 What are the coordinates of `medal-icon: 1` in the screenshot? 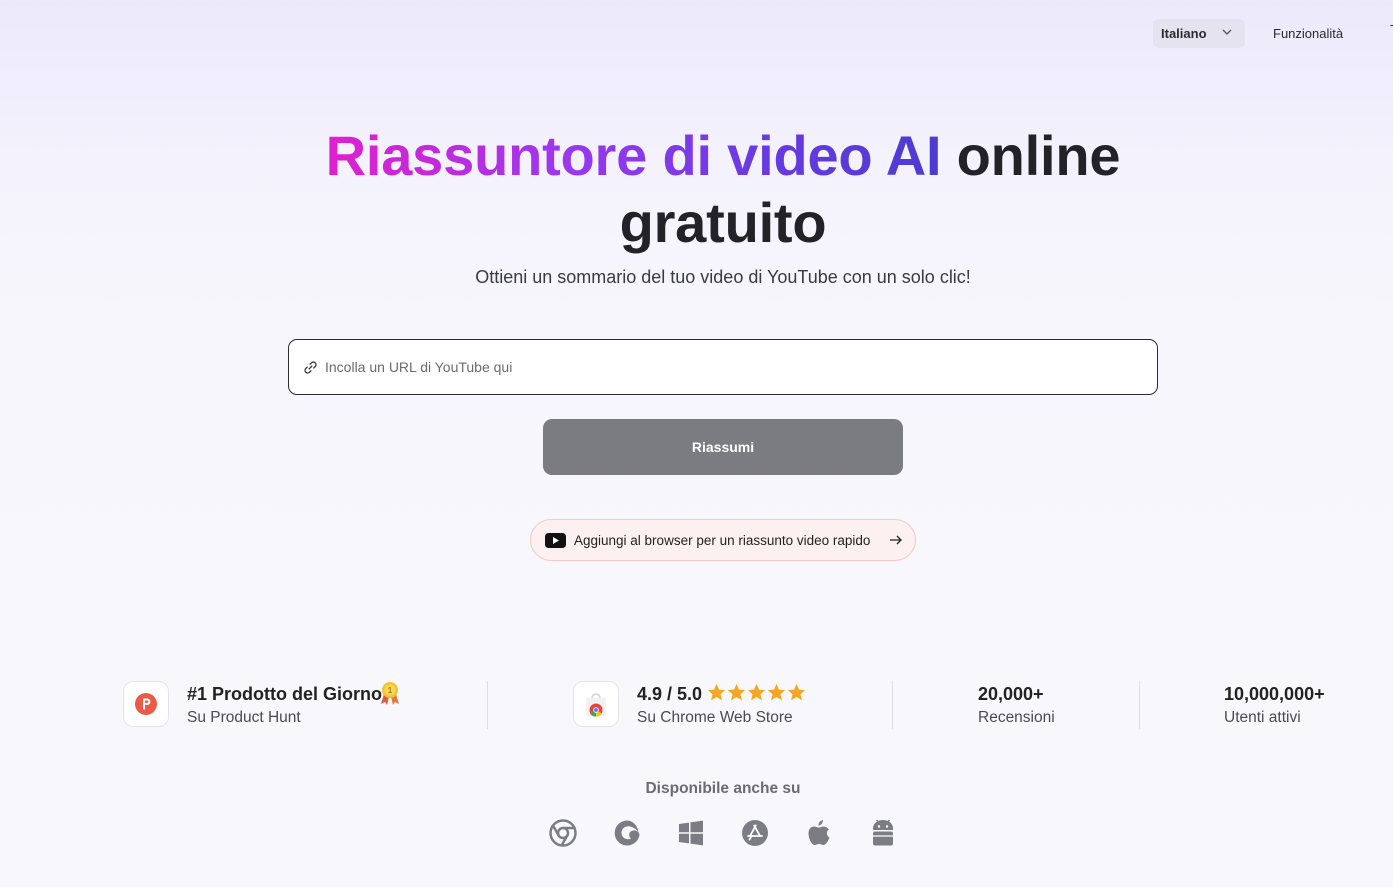 It's located at (390, 693).